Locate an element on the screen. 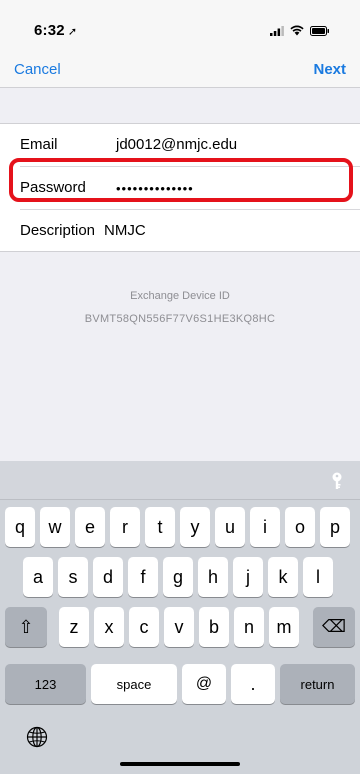 This screenshot has height=774, width=360. description-field: NMJC is located at coordinates (219, 230).